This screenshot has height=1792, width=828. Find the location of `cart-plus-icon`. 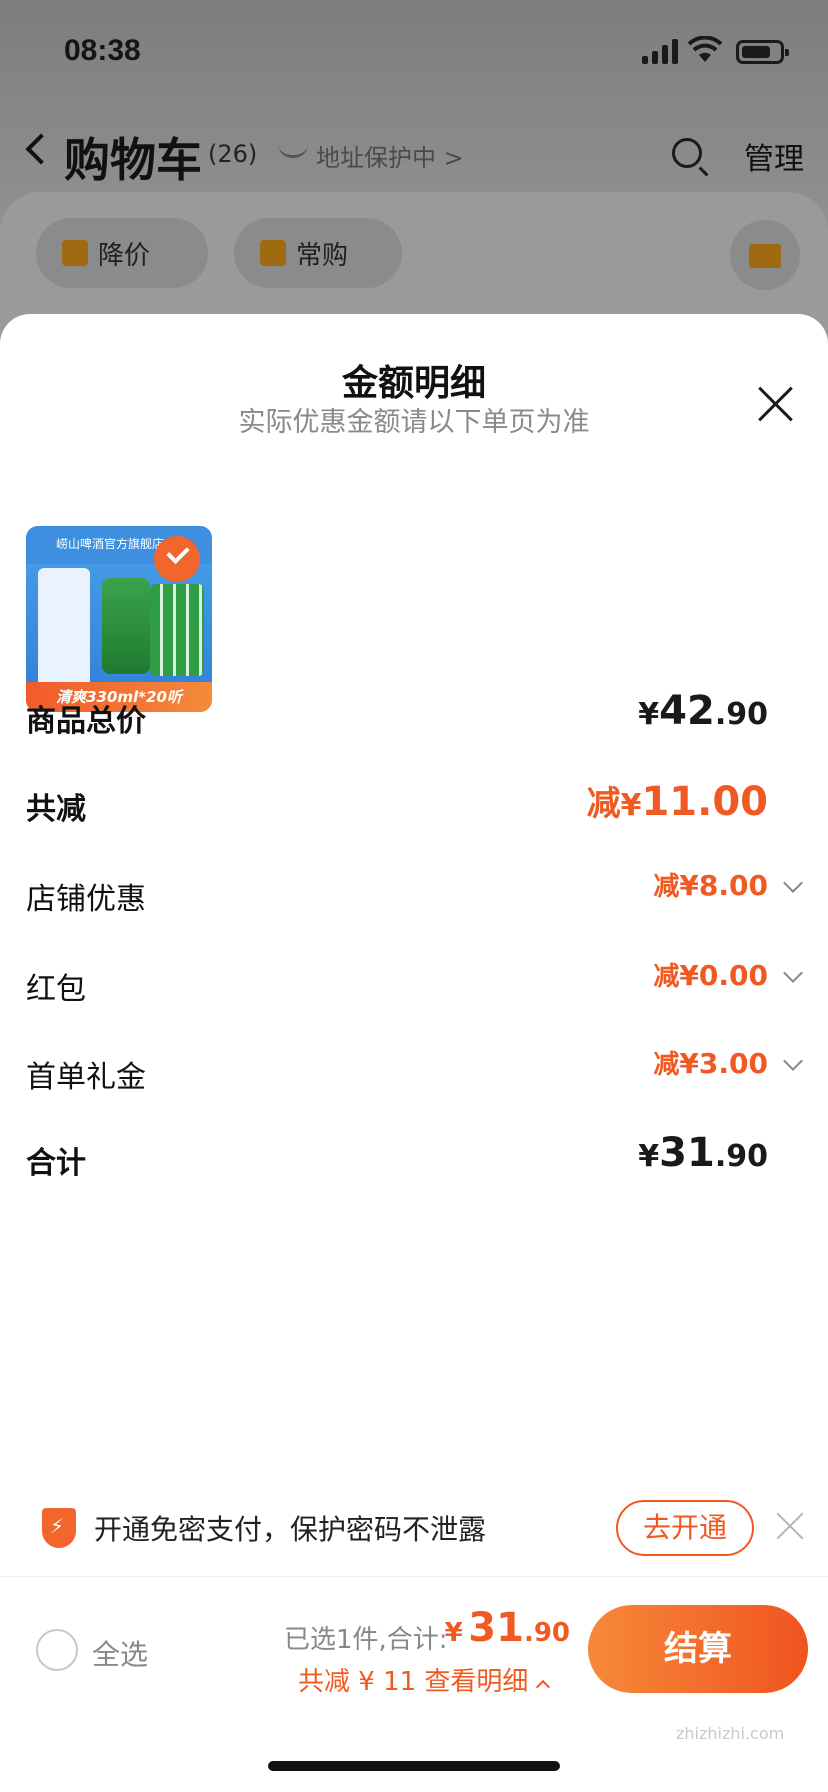

cart-plus-icon is located at coordinates (273, 253).